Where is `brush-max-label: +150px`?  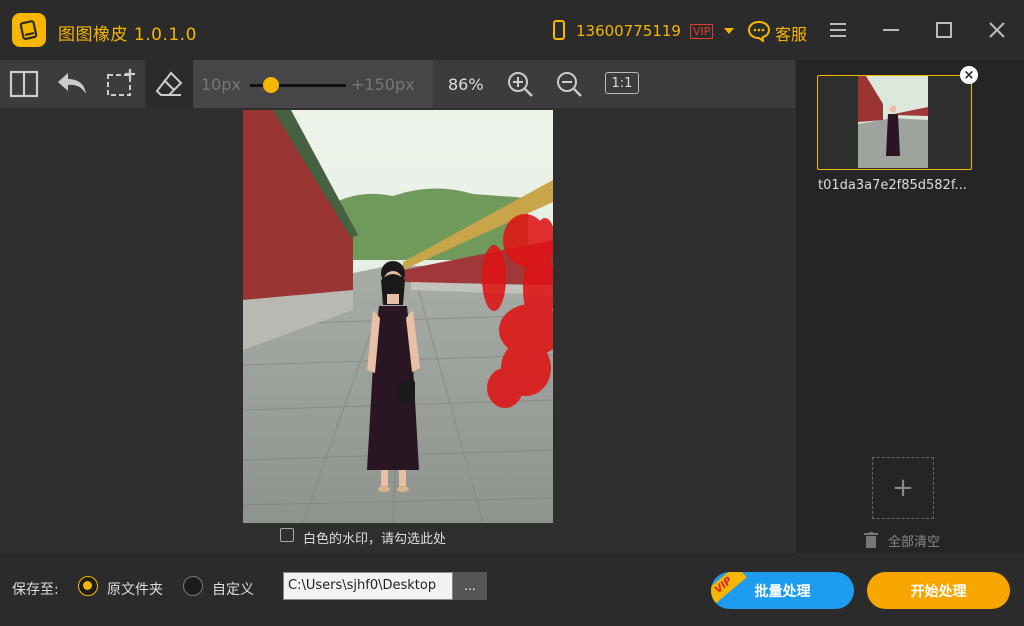
brush-max-label: +150px is located at coordinates (383, 84).